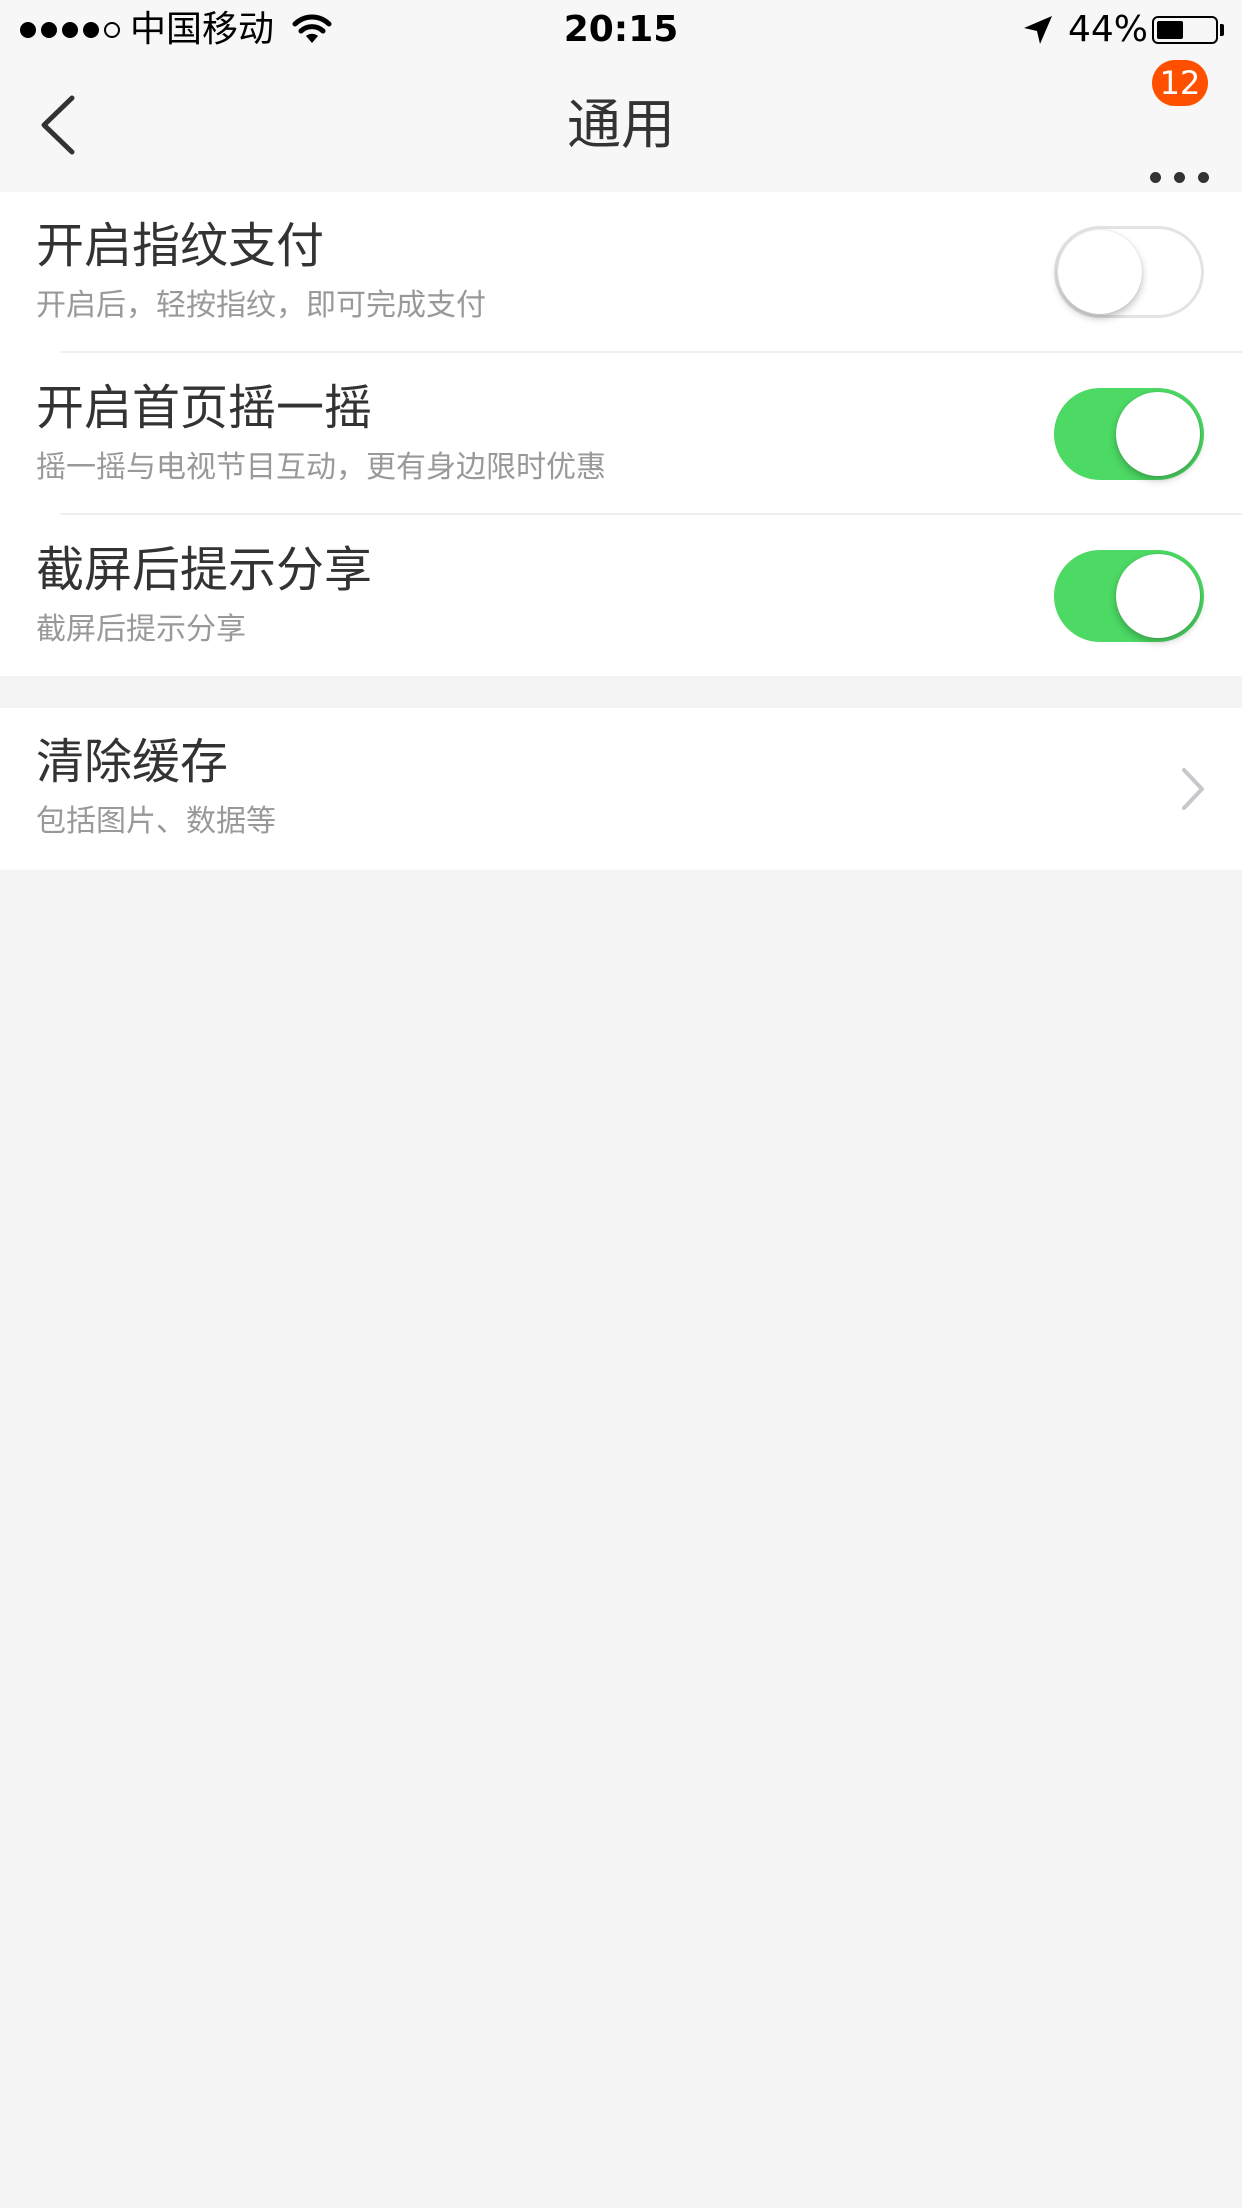  Describe the element at coordinates (156, 821) in the screenshot. I see `setting-subtitle: 包括图片、数据等` at that location.